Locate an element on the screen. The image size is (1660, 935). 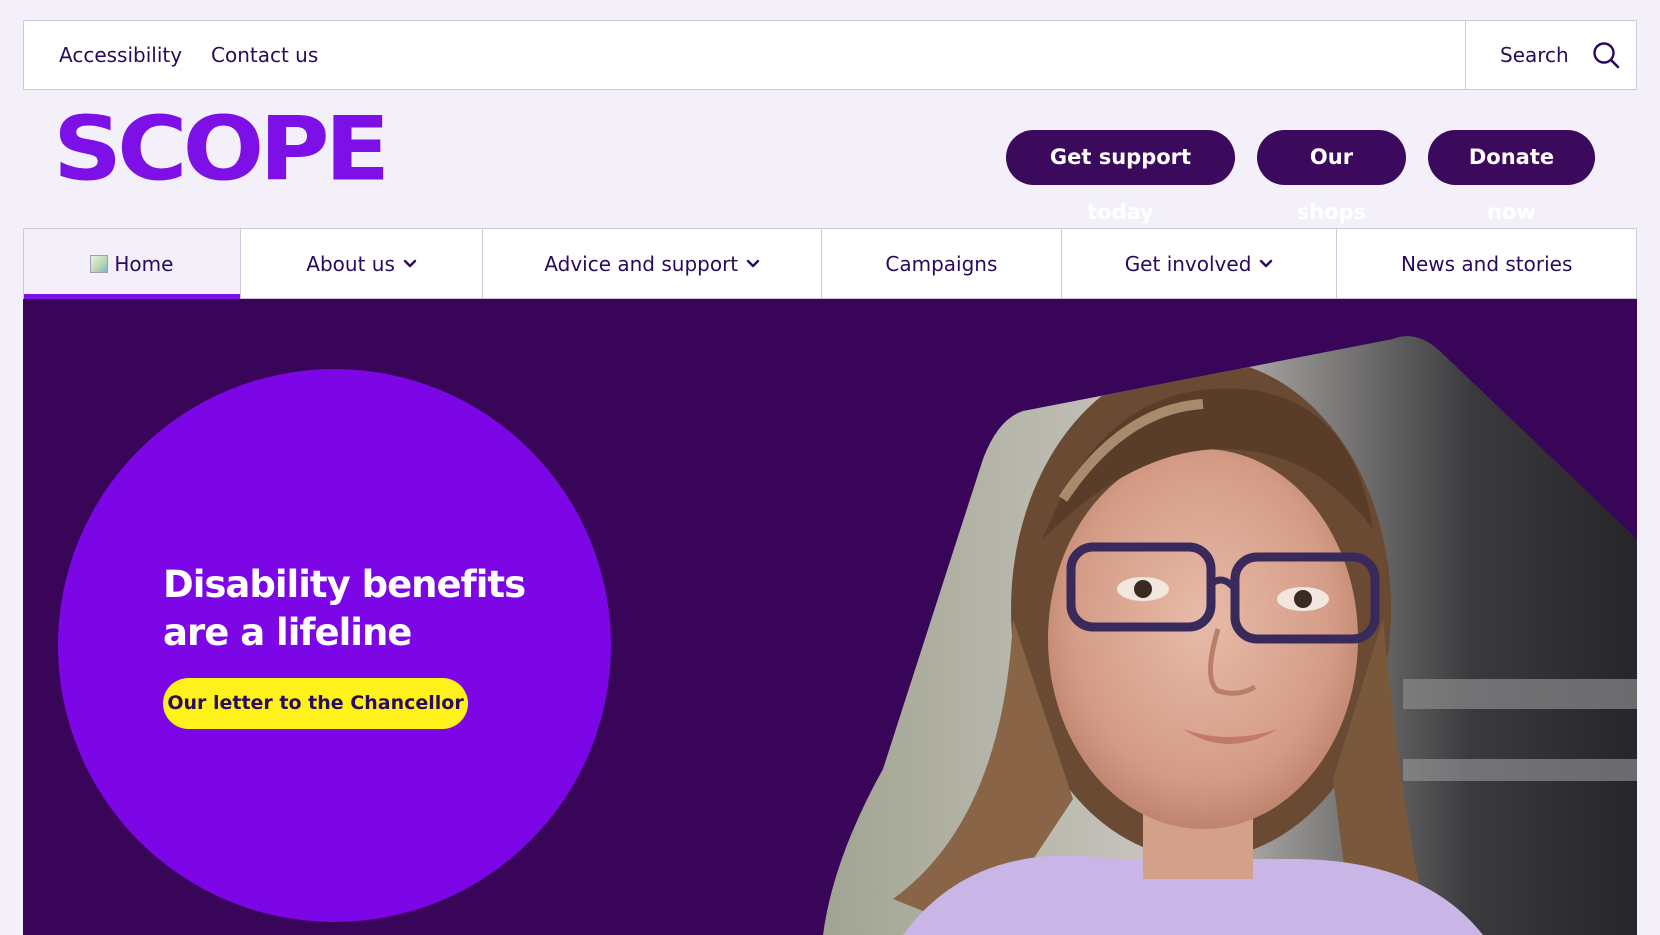
nav-label: News and stories is located at coordinates (1486, 263).